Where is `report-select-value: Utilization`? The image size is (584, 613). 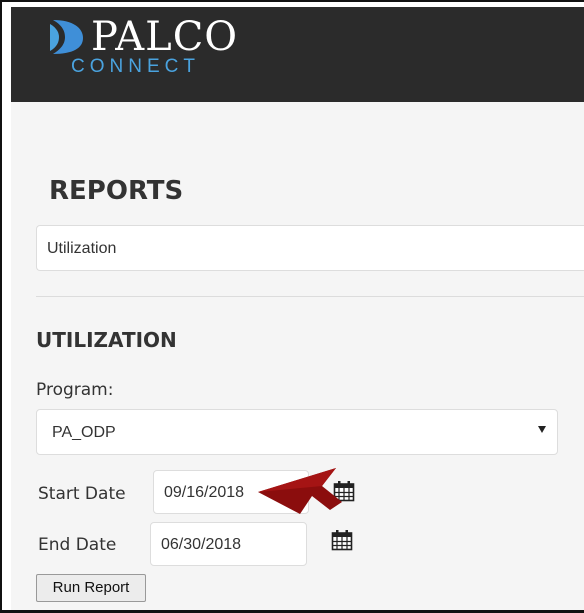
report-select-value: Utilization is located at coordinates (82, 248).